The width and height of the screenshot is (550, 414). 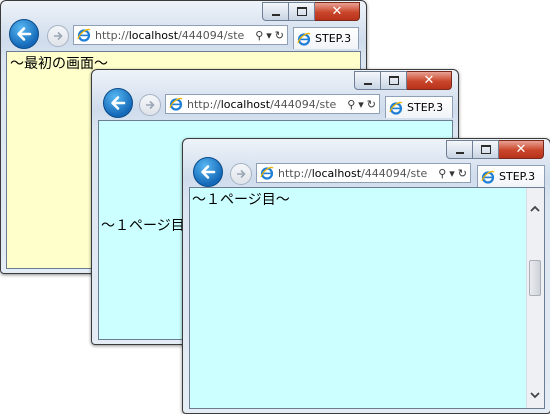 What do you see at coordinates (143, 226) in the screenshot?
I see `page-heading: ～１ページ目` at bounding box center [143, 226].